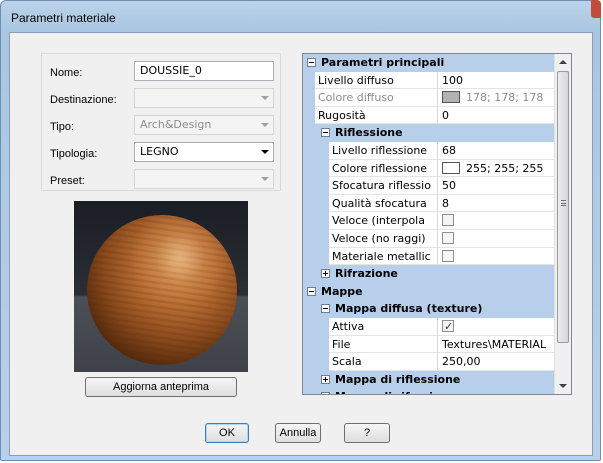 The image size is (603, 463). What do you see at coordinates (376, 98) in the screenshot?
I see `property-name: Colore diffuso` at bounding box center [376, 98].